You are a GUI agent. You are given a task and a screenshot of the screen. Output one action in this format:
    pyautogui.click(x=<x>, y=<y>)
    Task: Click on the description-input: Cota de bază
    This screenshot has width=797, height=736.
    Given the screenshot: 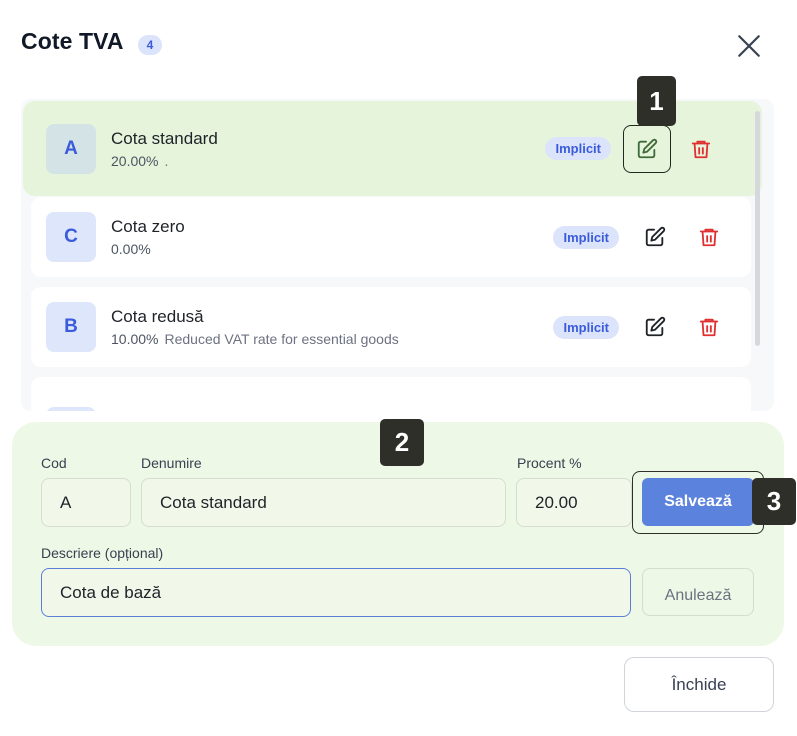 What is the action you would take?
    pyautogui.click(x=336, y=592)
    